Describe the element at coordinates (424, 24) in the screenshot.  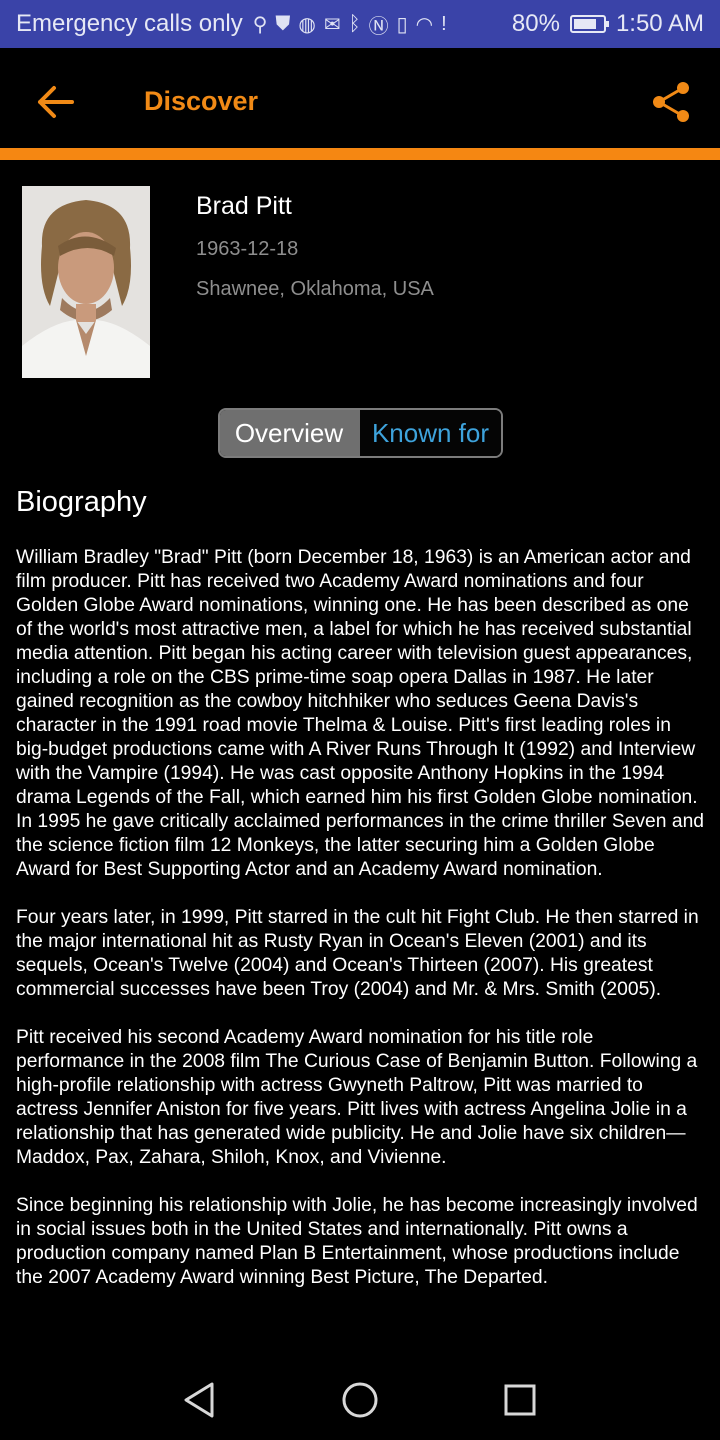
I see `wifi-icon: ◠` at that location.